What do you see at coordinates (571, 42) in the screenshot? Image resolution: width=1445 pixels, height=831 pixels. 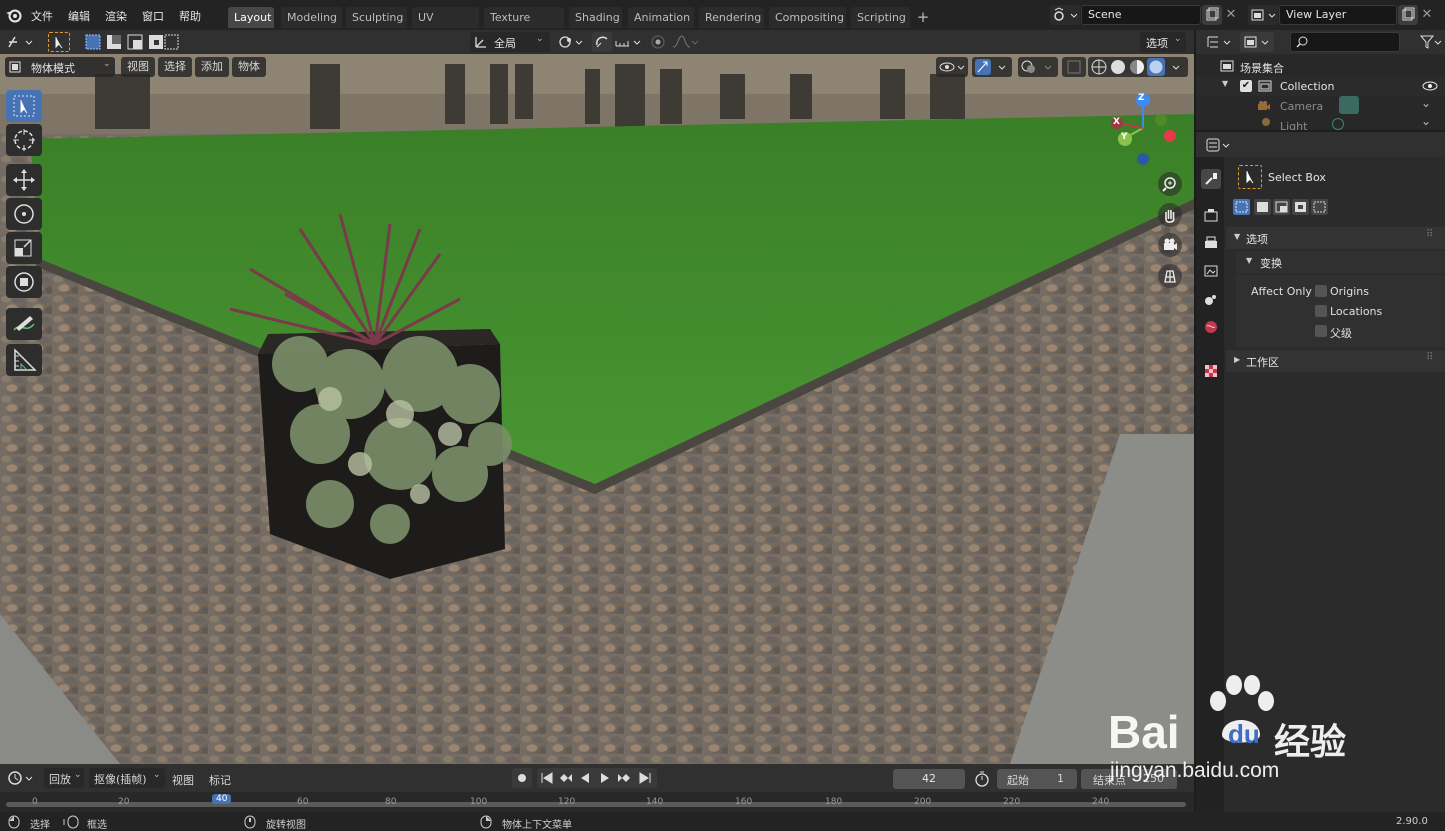 I see `pivot-point-icon` at bounding box center [571, 42].